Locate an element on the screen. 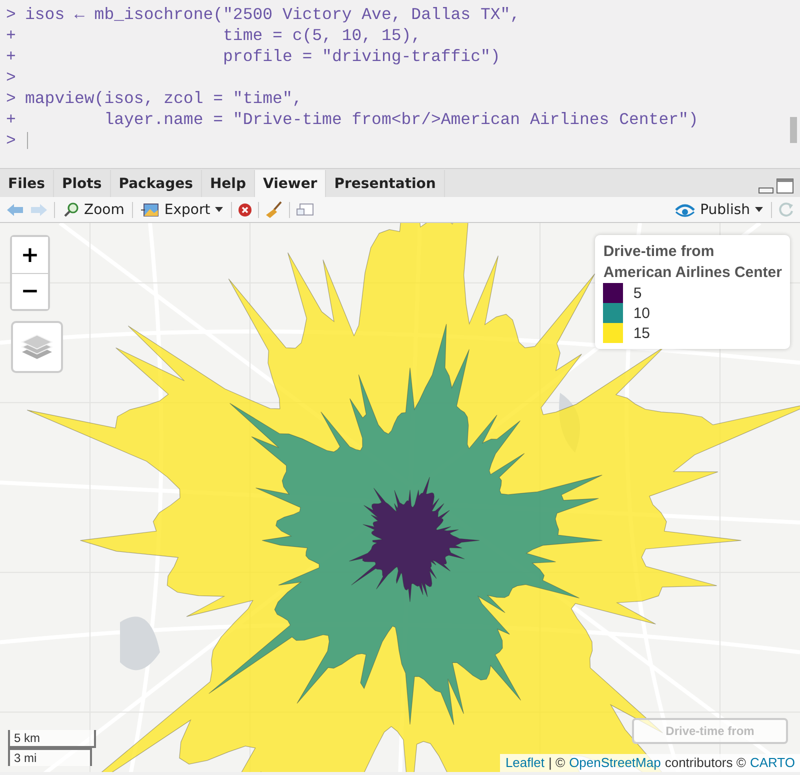 Image resolution: width=800 pixels, height=775 pixels. code-line: profile = "driving-traffic") is located at coordinates (361, 56).